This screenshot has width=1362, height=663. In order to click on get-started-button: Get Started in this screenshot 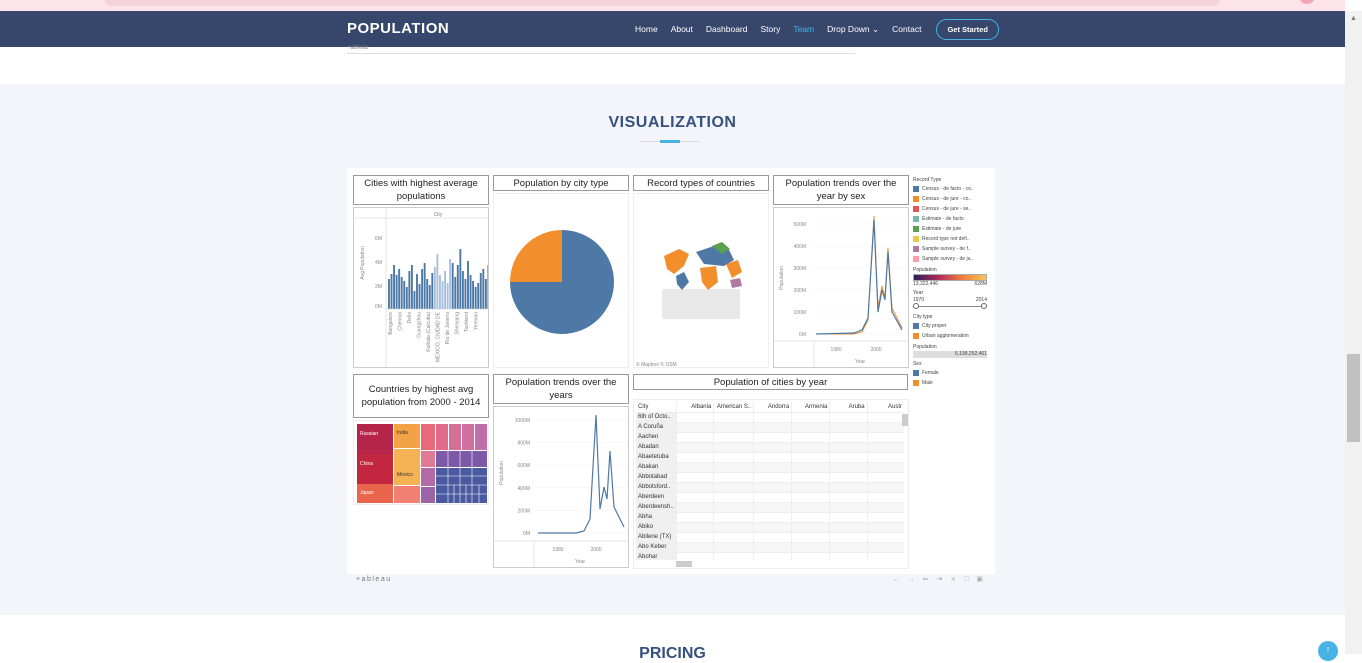, I will do `click(967, 29)`.